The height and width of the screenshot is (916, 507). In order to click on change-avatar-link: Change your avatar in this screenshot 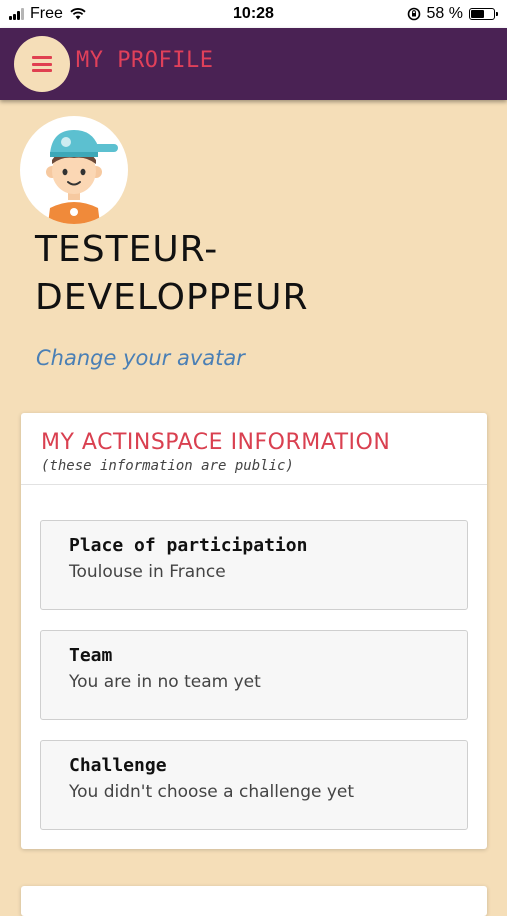, I will do `click(140, 358)`.